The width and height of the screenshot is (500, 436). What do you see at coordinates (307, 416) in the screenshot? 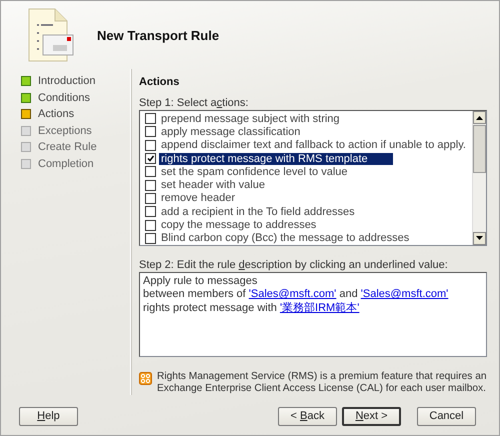
I see `back-button: < Back` at bounding box center [307, 416].